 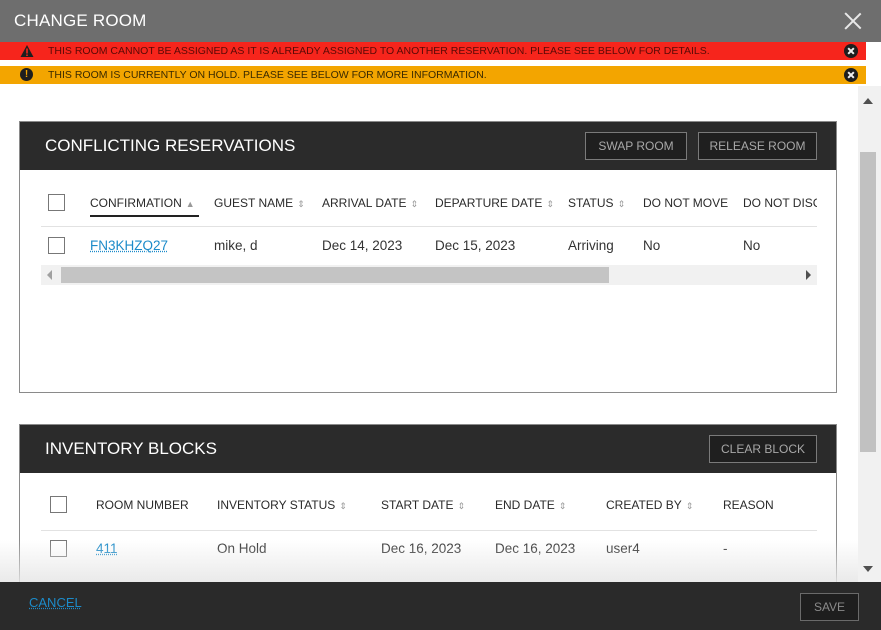 I want to click on end-date-cell: Dec 16, 2023, so click(x=535, y=548).